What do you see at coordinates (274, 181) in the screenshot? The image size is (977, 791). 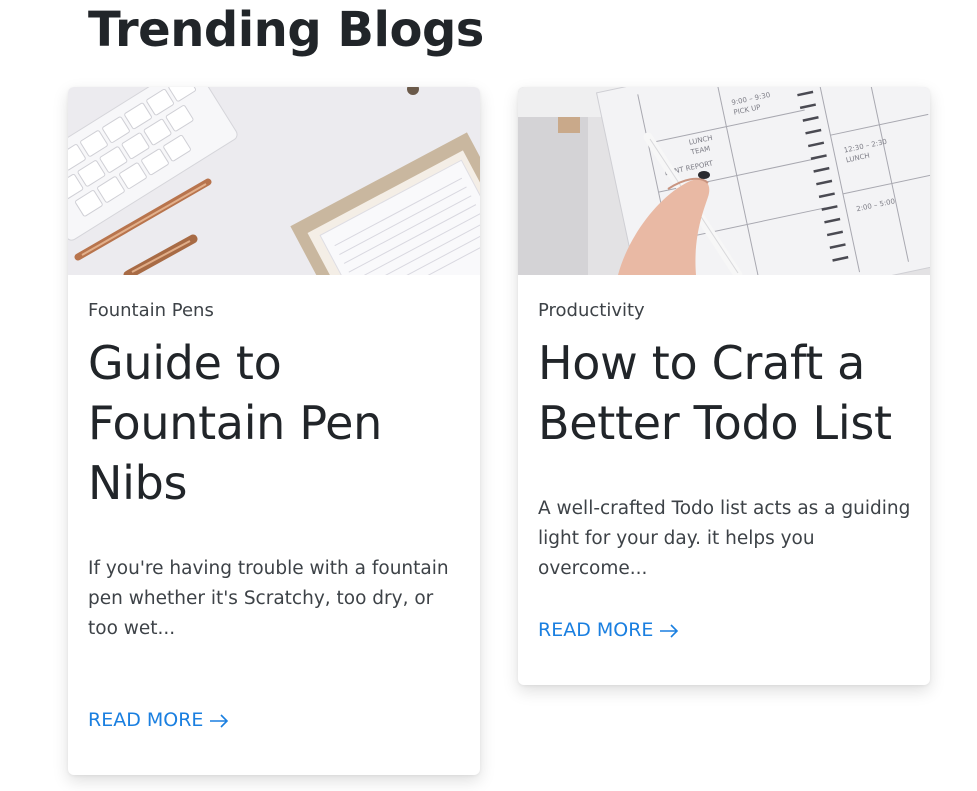 I see `desk-keyboard-pens-image` at bounding box center [274, 181].